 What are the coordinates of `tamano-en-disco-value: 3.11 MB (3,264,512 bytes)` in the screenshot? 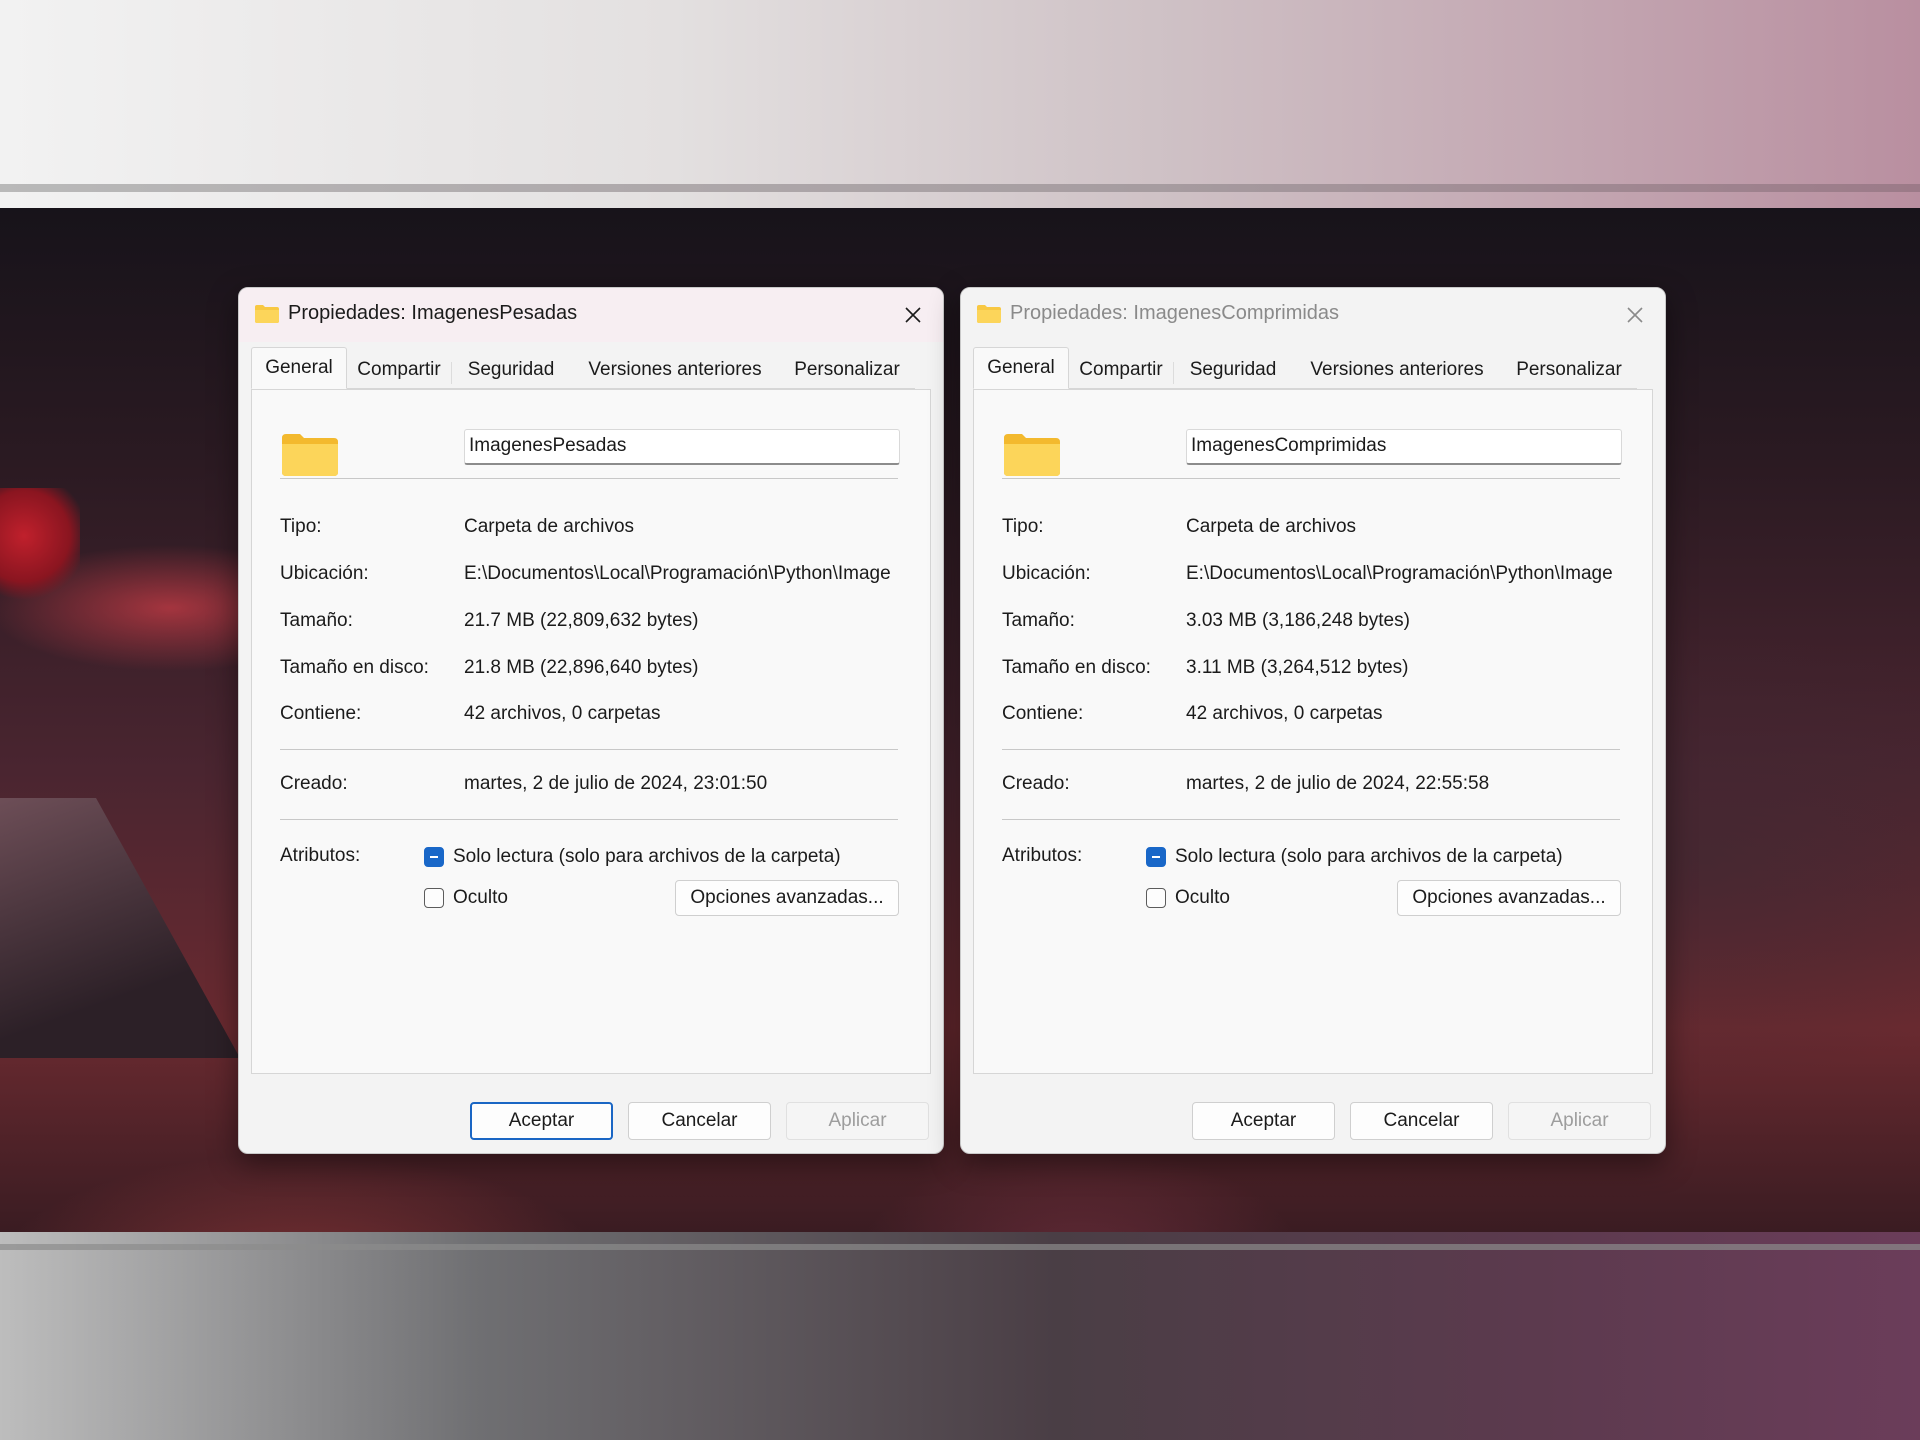 It's located at (1297, 667).